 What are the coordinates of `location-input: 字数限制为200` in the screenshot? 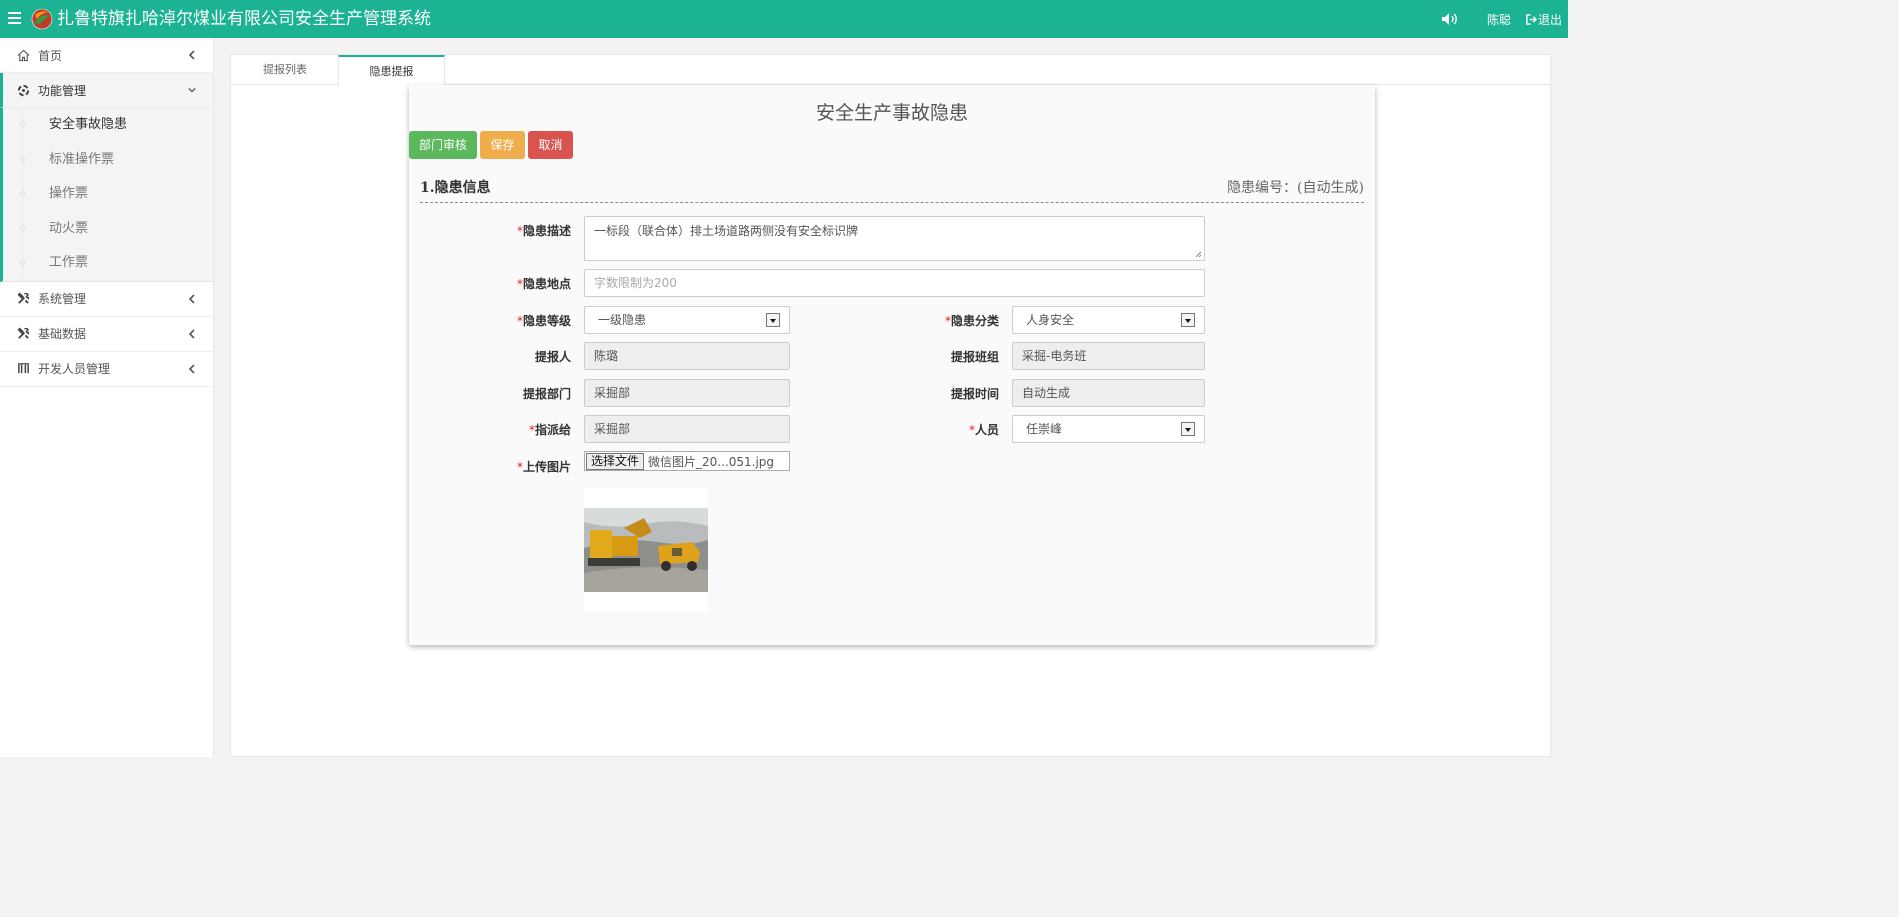 It's located at (894, 283).